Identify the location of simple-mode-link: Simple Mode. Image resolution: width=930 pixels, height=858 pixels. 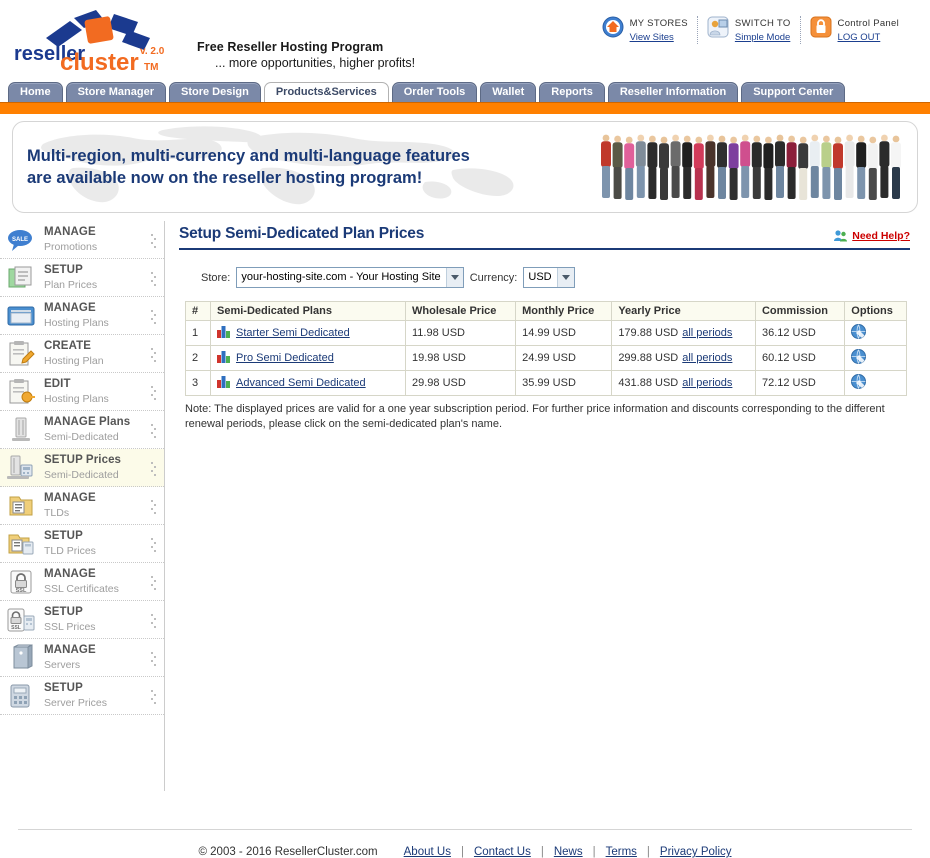
(763, 38).